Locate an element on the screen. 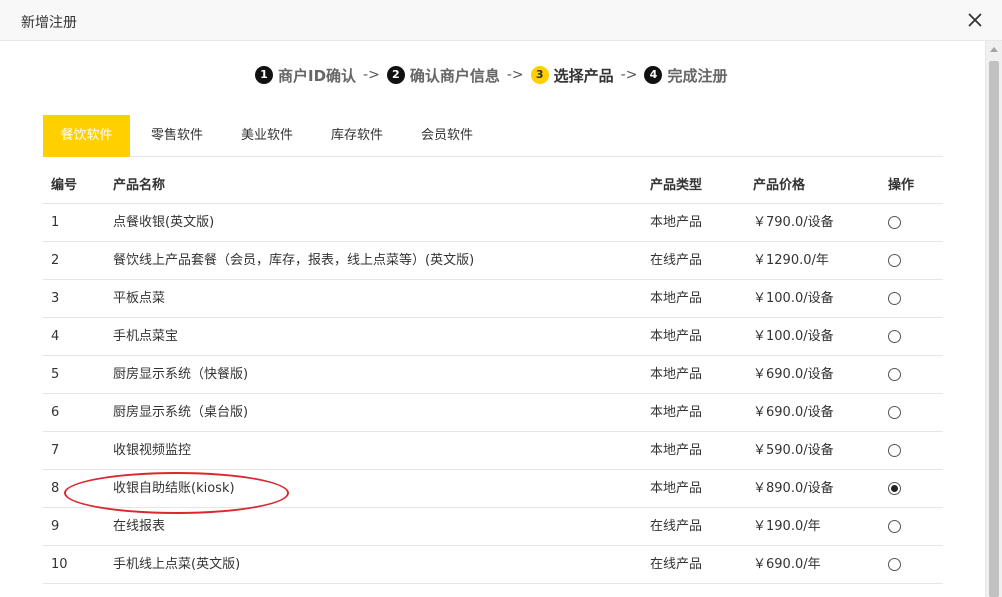 This screenshot has width=1002, height=597. row-number: 4 is located at coordinates (55, 336).